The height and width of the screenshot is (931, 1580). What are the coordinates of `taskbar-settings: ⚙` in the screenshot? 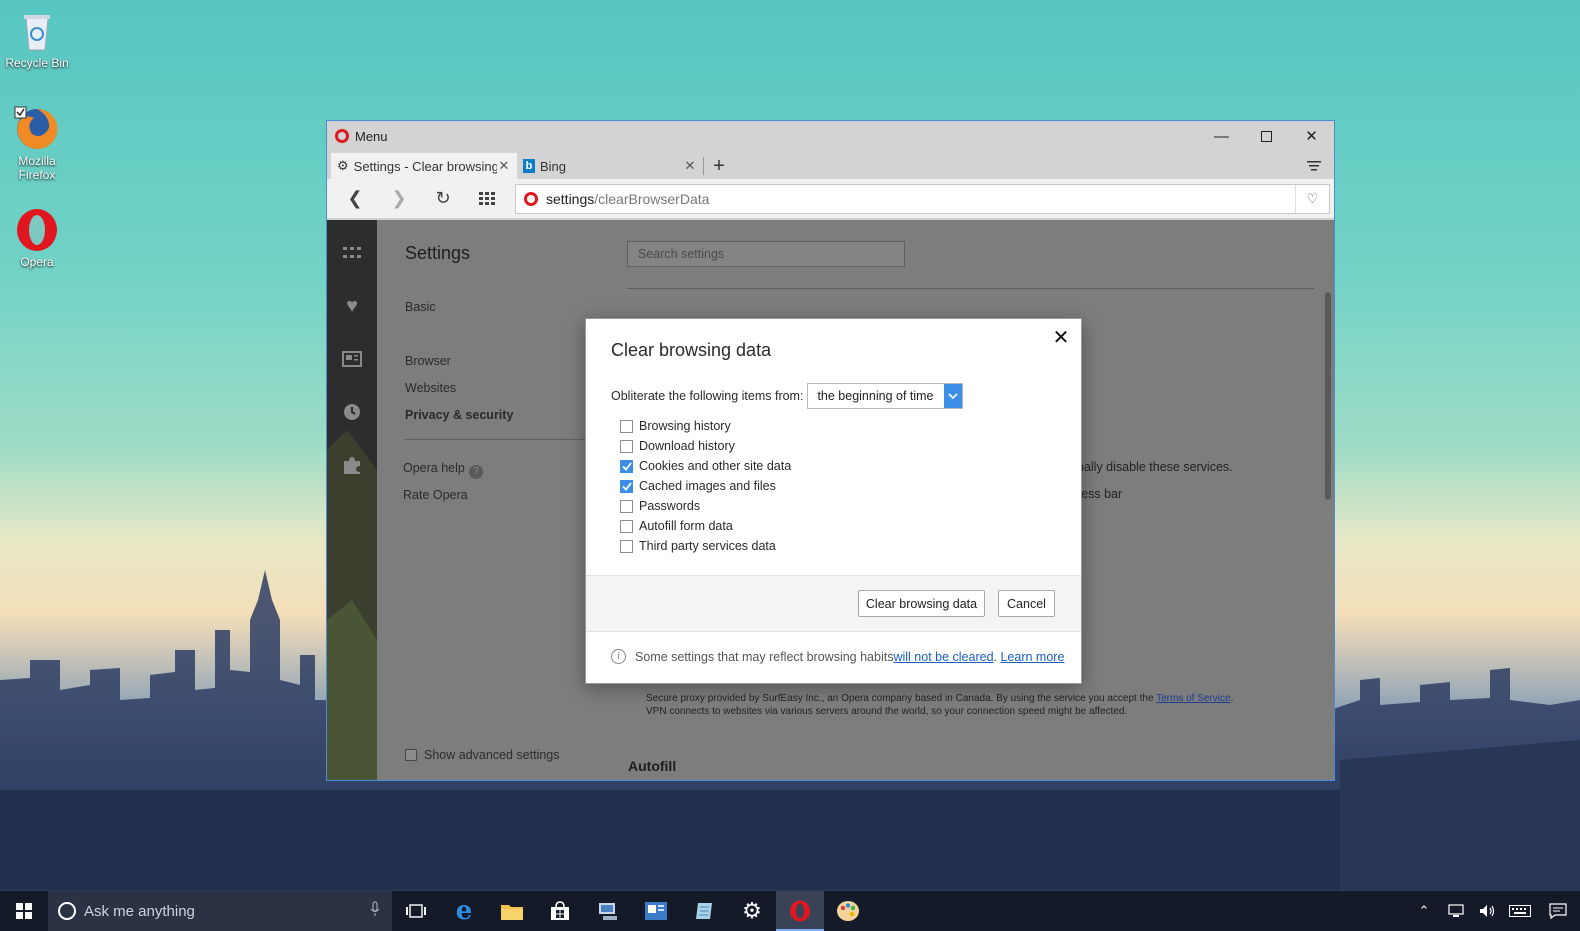 It's located at (752, 911).